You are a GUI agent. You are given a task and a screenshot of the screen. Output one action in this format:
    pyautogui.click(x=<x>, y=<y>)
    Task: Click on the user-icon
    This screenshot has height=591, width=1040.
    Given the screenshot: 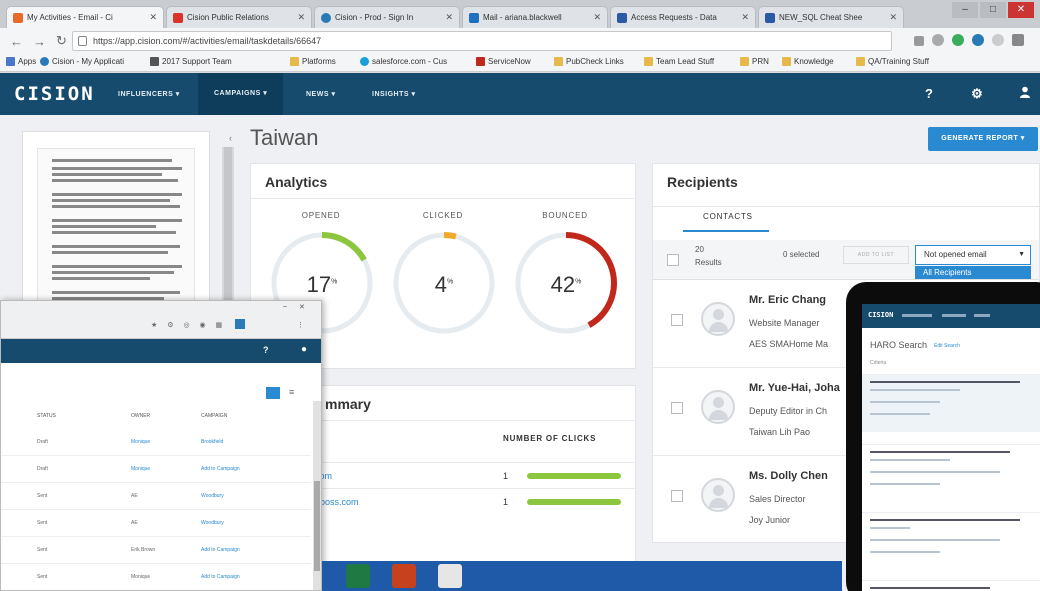 What is the action you would take?
    pyautogui.click(x=1025, y=94)
    